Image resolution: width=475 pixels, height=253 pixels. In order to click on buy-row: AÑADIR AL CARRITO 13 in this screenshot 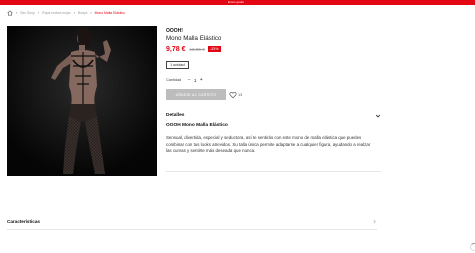, I will do `click(273, 94)`.